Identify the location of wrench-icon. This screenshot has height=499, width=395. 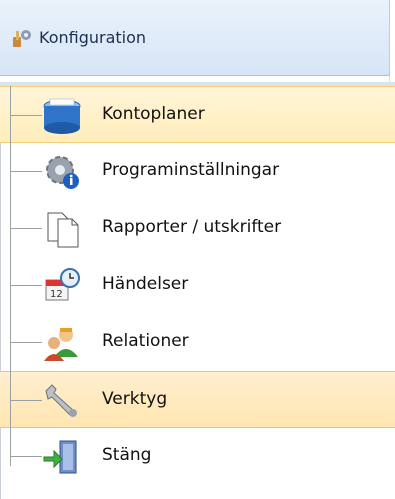
(61, 400).